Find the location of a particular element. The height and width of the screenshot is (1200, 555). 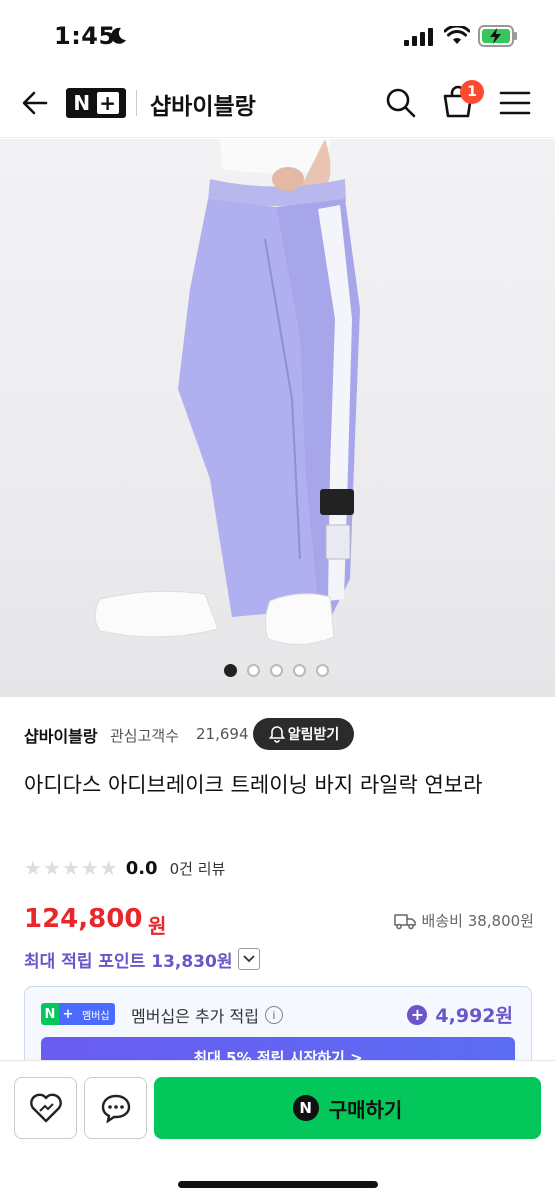

membership-label: 멤버십은 추가 적립 i is located at coordinates (207, 1015).